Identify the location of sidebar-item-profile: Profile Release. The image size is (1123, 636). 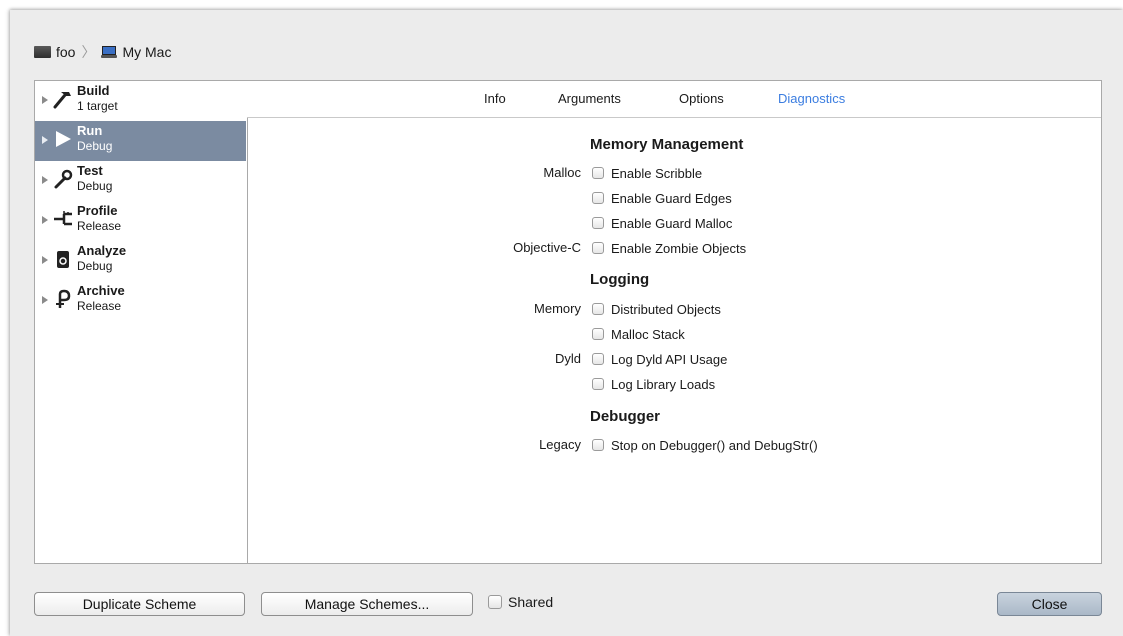
(140, 221).